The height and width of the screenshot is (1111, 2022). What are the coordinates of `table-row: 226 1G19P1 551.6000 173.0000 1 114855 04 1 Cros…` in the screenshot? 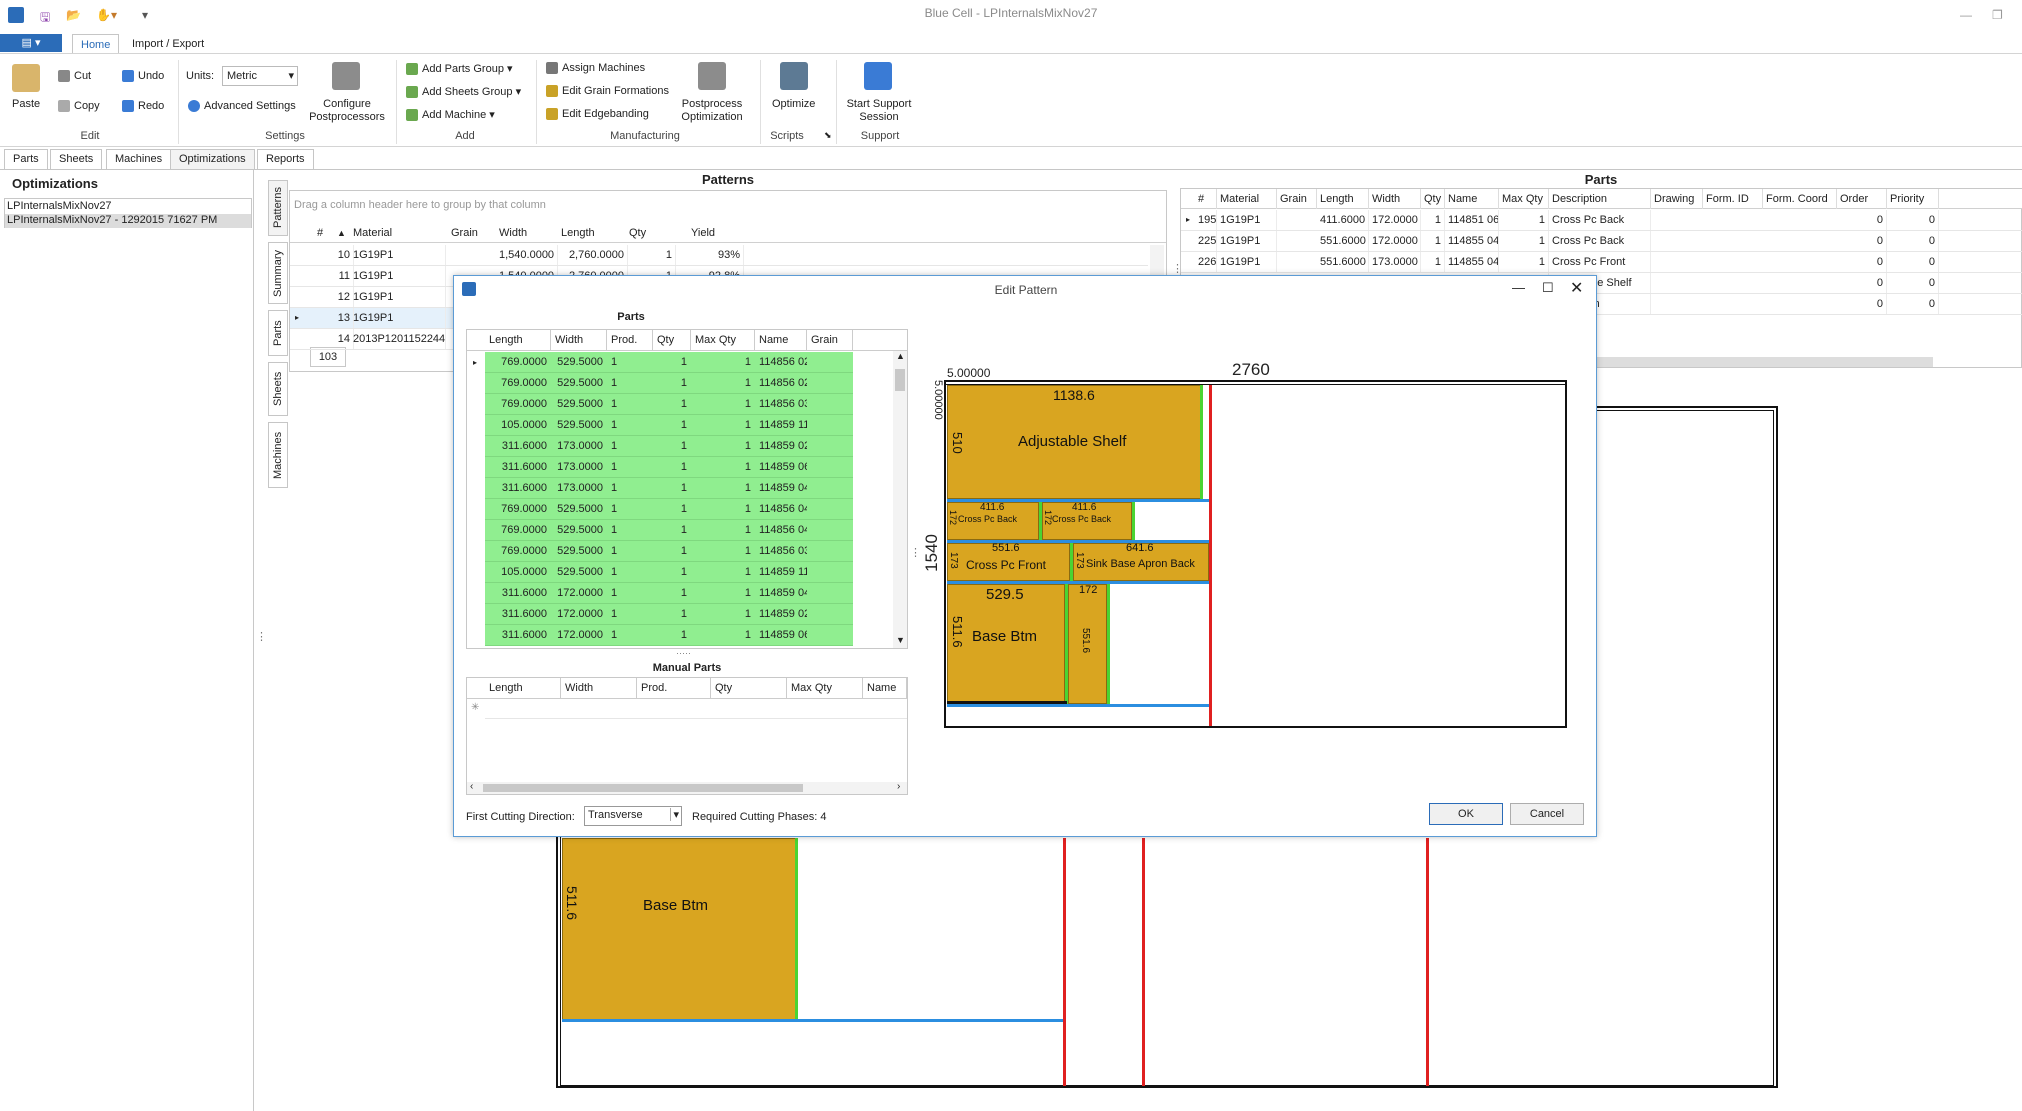 It's located at (1601, 262).